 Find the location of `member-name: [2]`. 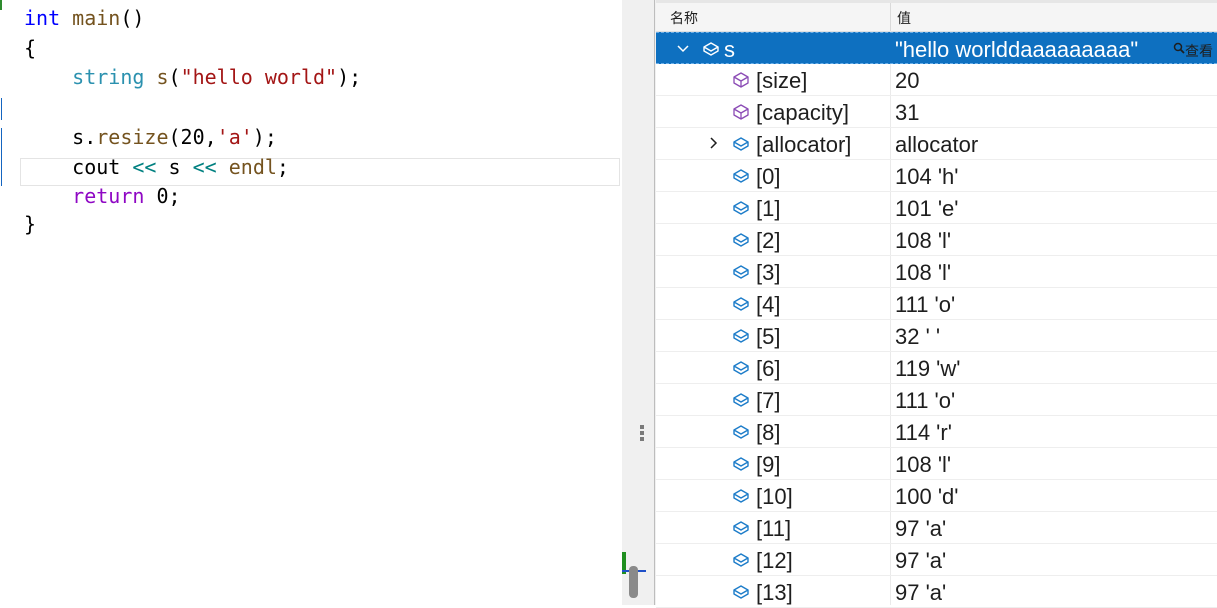

member-name: [2] is located at coordinates (768, 240).